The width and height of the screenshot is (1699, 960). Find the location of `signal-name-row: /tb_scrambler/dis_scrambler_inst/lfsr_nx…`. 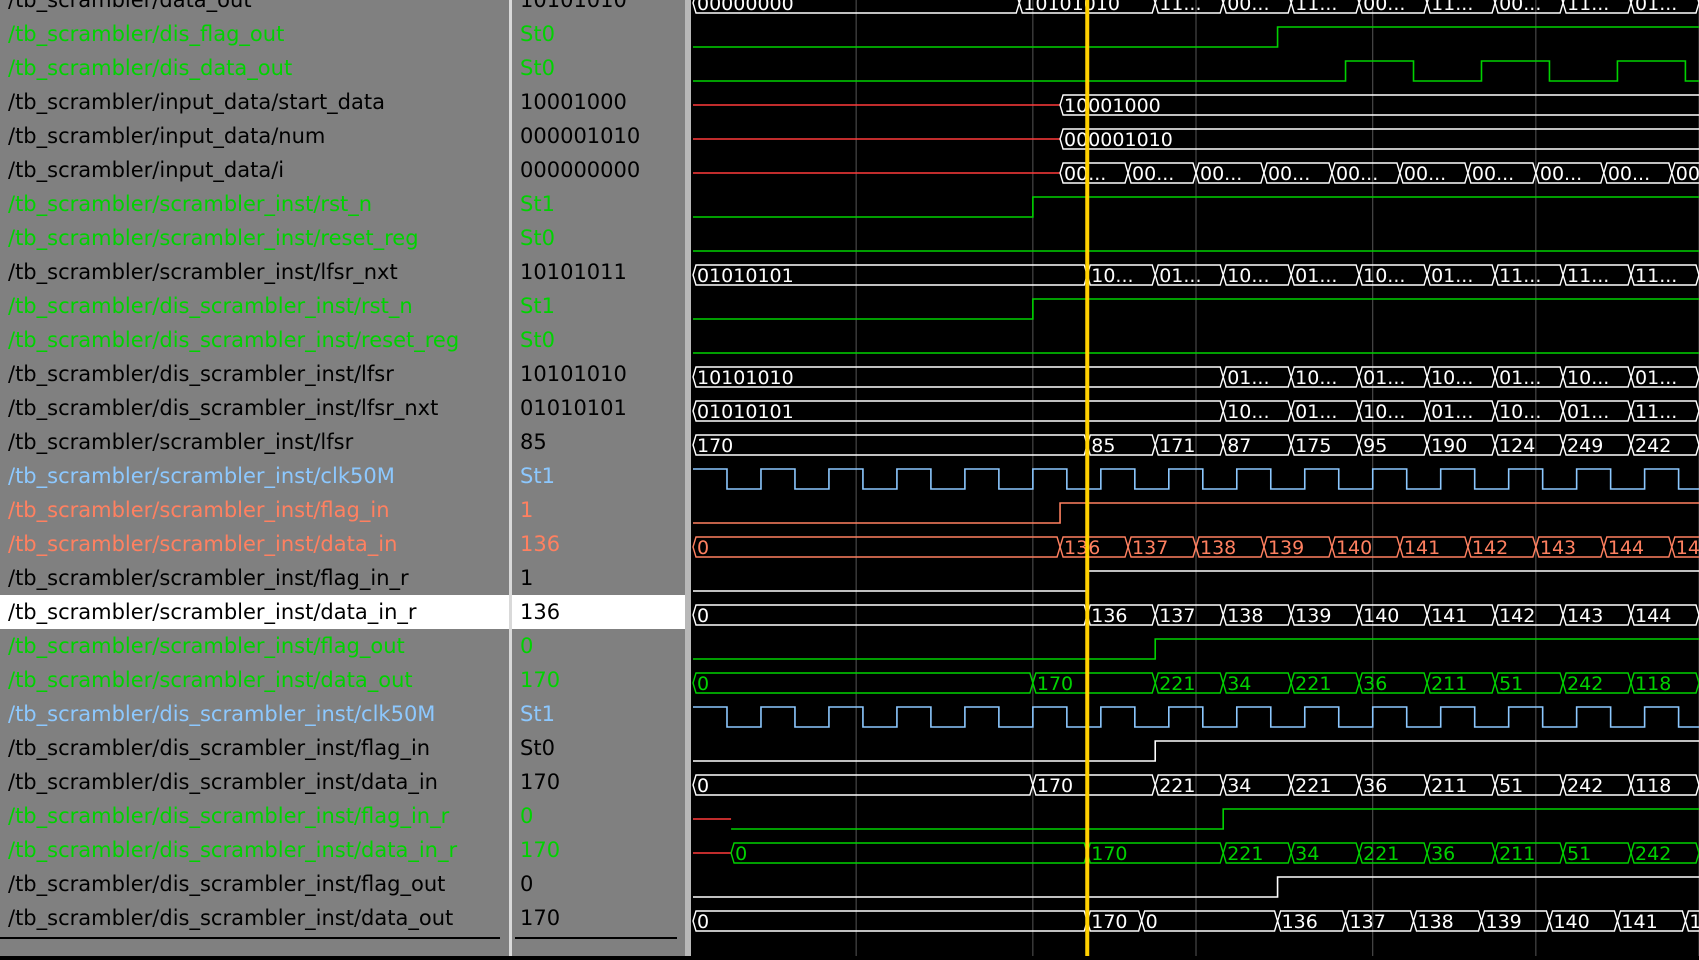

signal-name-row: /tb_scrambler/dis_scrambler_inst/lfsr_nx… is located at coordinates (254, 408).